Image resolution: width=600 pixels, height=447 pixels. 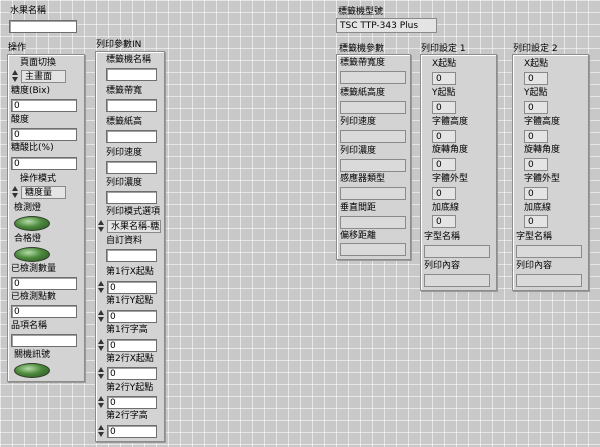 What do you see at coordinates (101, 373) in the screenshot?
I see `line2-x-spinner` at bounding box center [101, 373].